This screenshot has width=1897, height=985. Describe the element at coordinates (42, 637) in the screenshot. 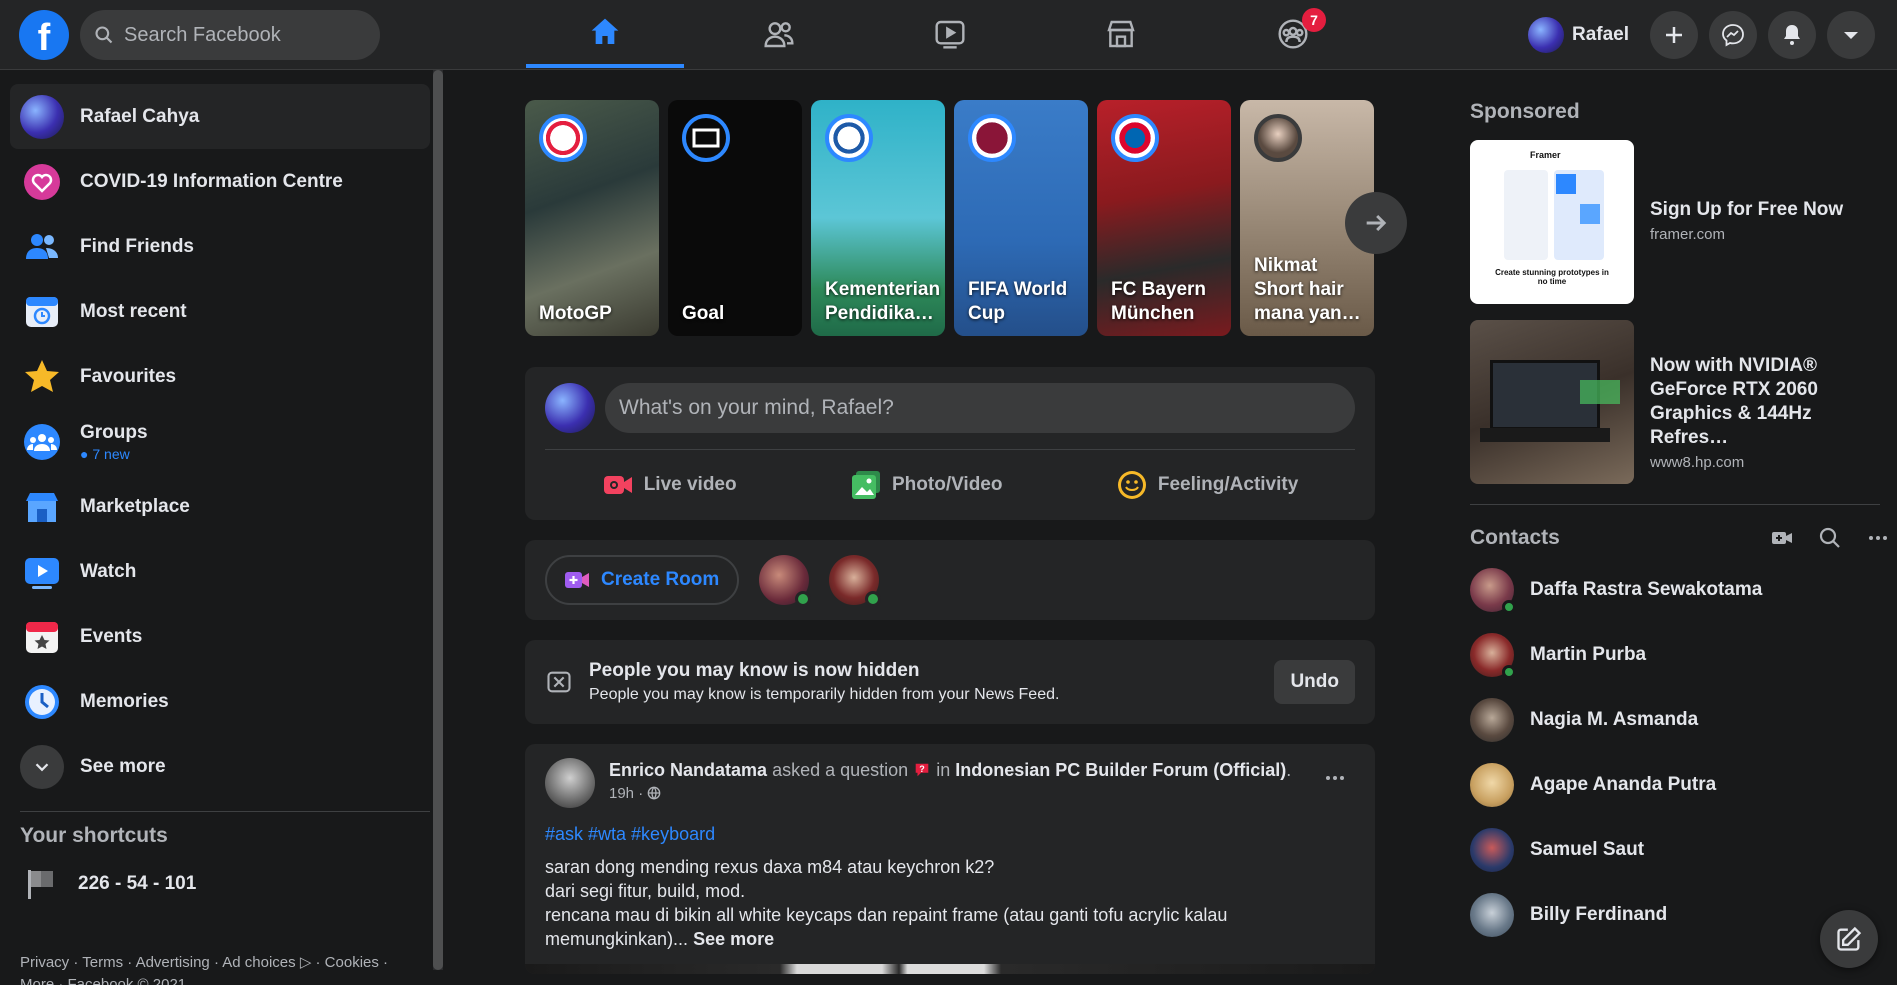

I see `events-icon` at that location.